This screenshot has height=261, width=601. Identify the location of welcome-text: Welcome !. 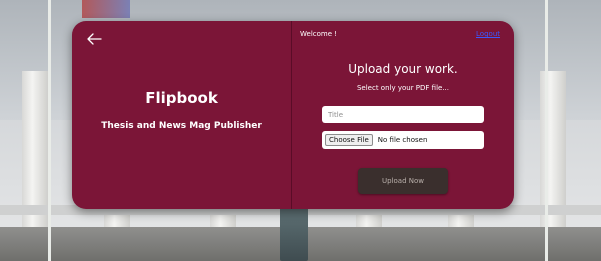
(319, 34).